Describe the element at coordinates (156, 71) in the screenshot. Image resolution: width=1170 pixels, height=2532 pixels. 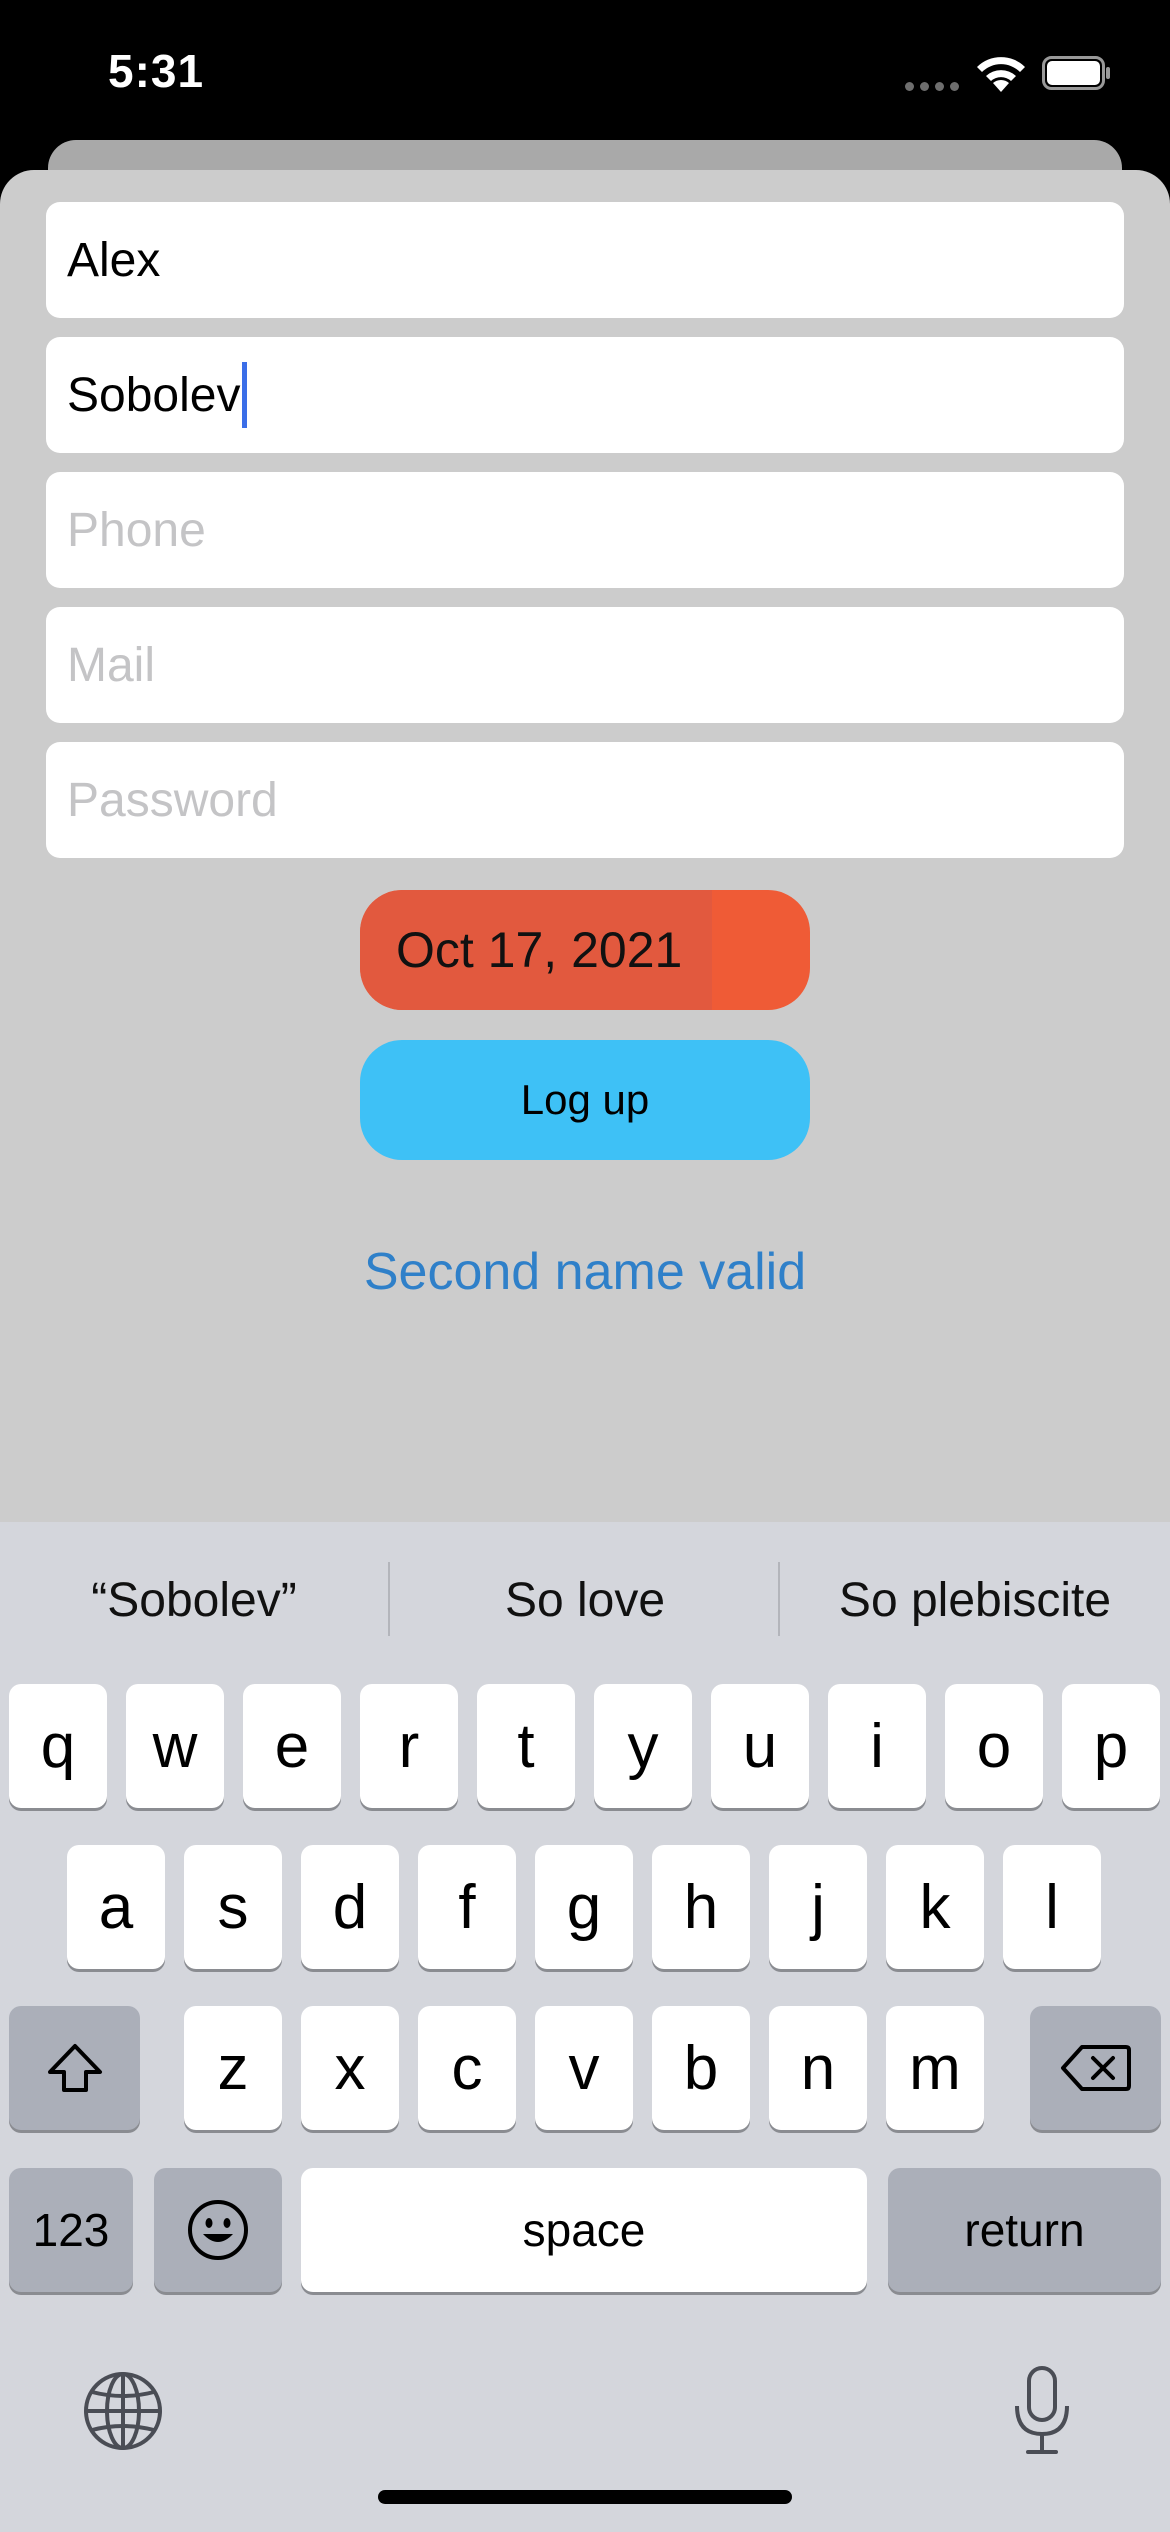
I see `status-time: 5:31` at that location.